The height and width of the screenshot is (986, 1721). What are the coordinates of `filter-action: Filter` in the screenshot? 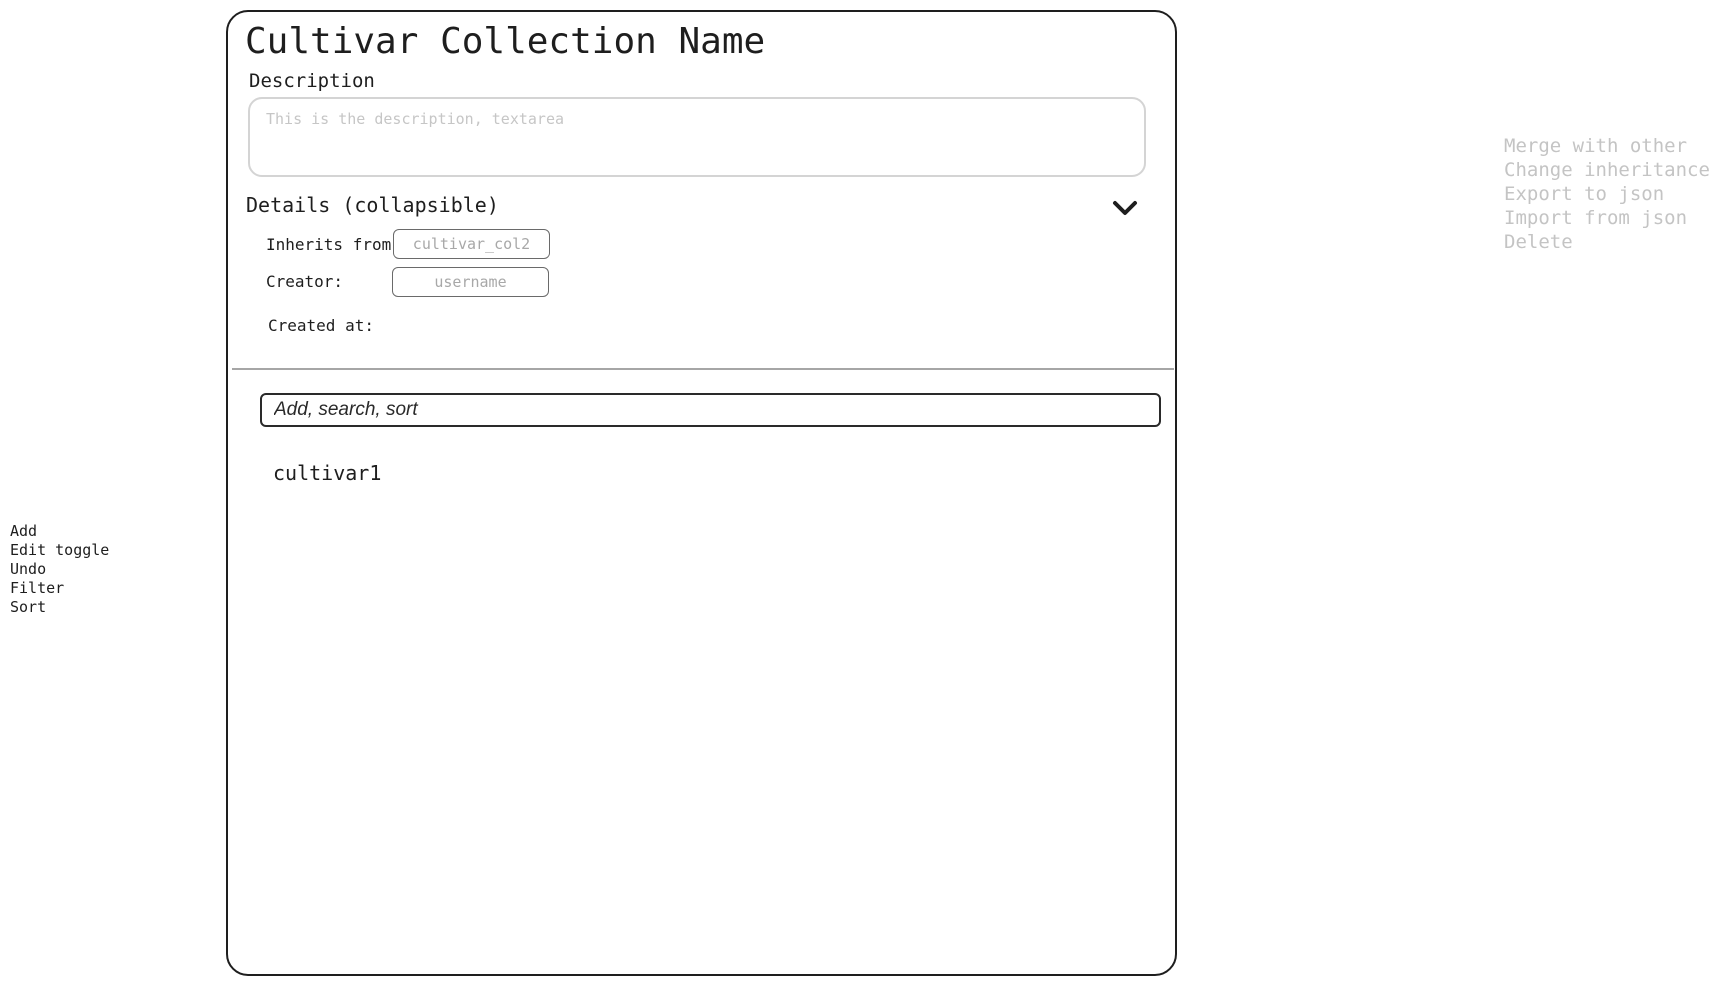 It's located at (59, 588).